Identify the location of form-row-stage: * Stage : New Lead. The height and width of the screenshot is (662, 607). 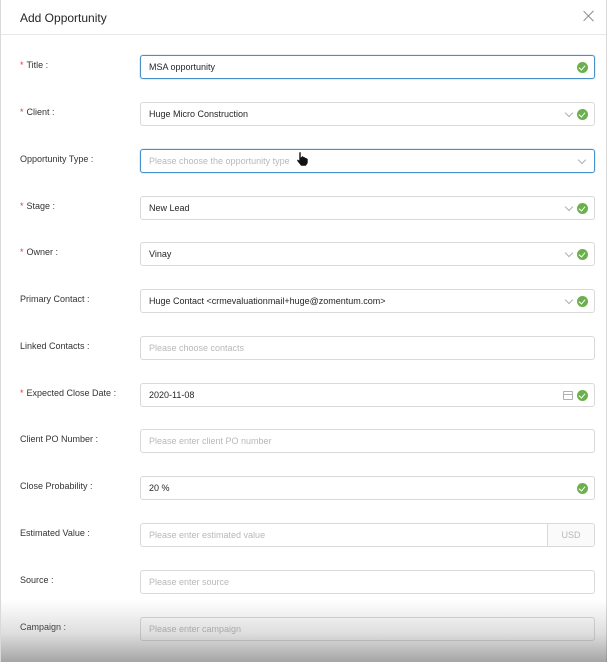
(304, 208).